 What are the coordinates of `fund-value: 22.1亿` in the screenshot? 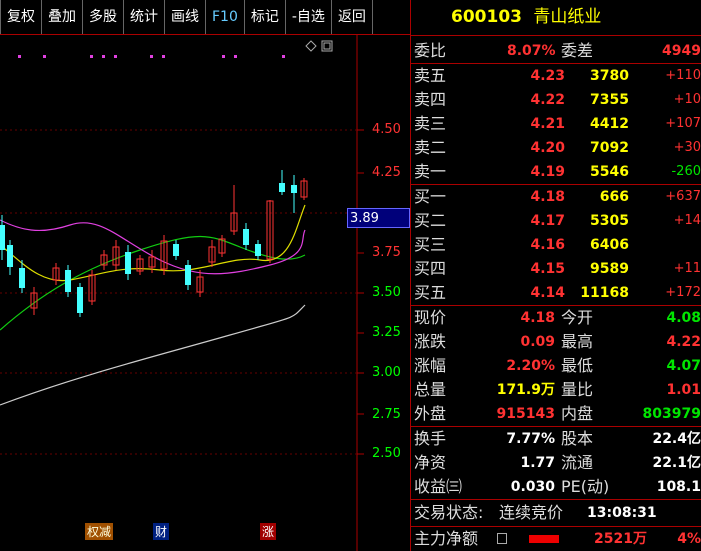 It's located at (676, 463).